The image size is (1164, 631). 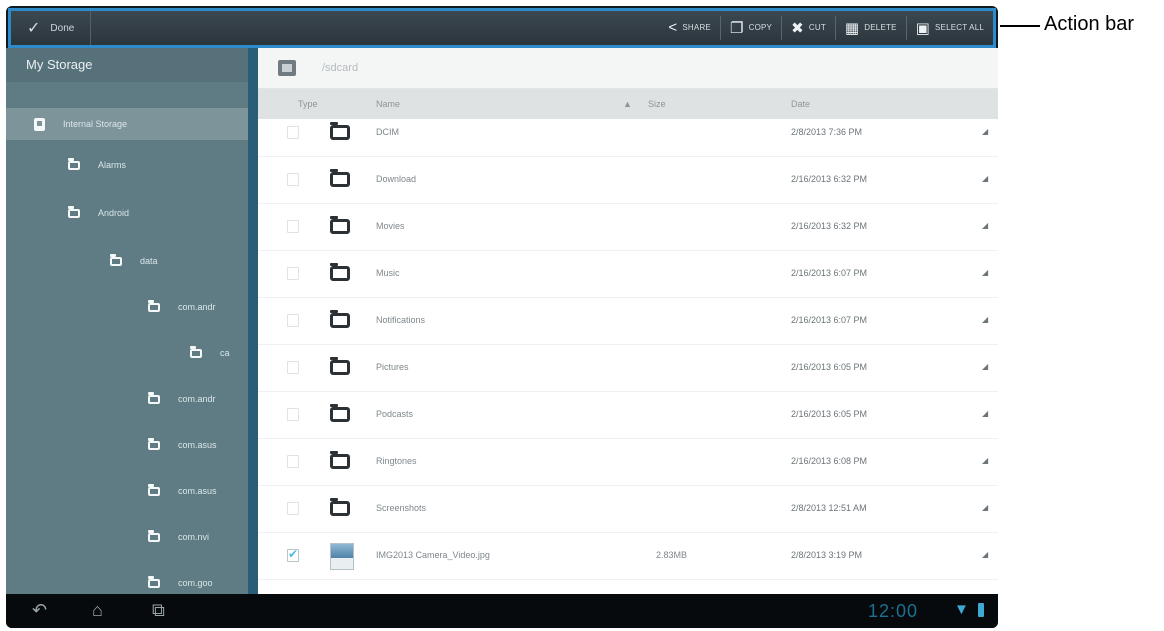 I want to click on done-label: Done, so click(x=62, y=28).